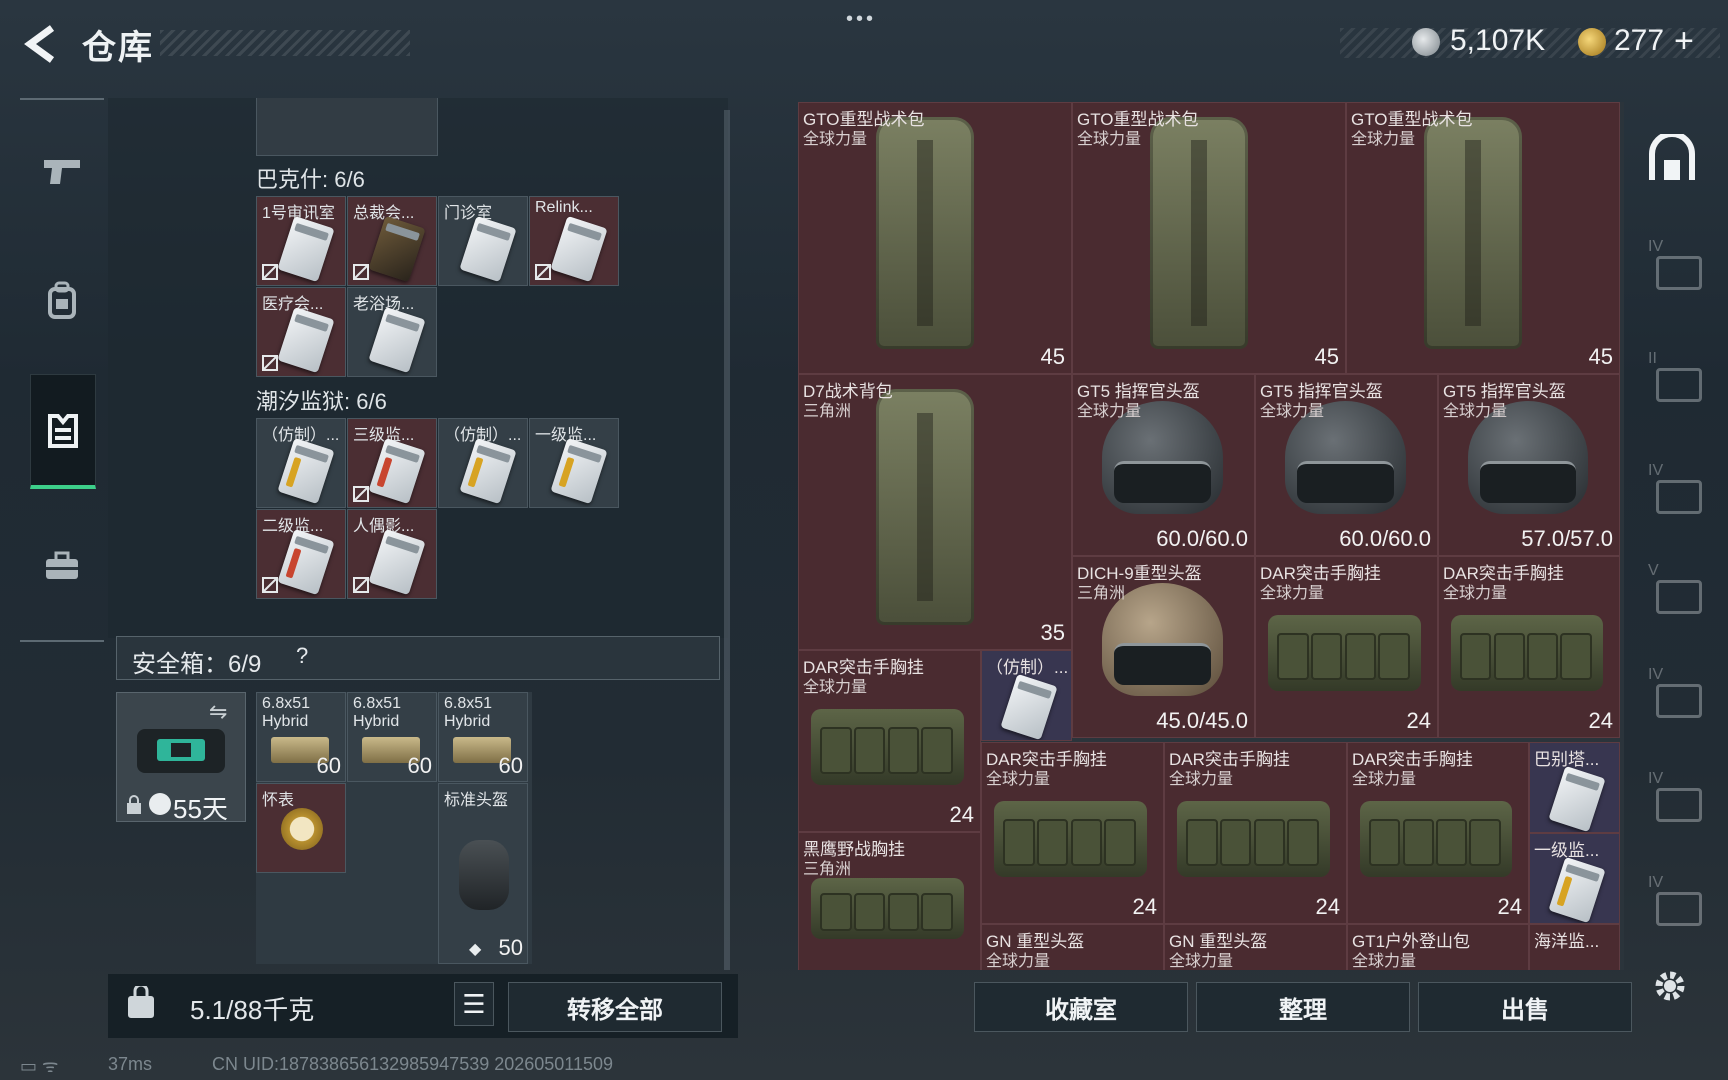 The width and height of the screenshot is (1728, 1080). I want to click on tab-toolbox, so click(62, 567).